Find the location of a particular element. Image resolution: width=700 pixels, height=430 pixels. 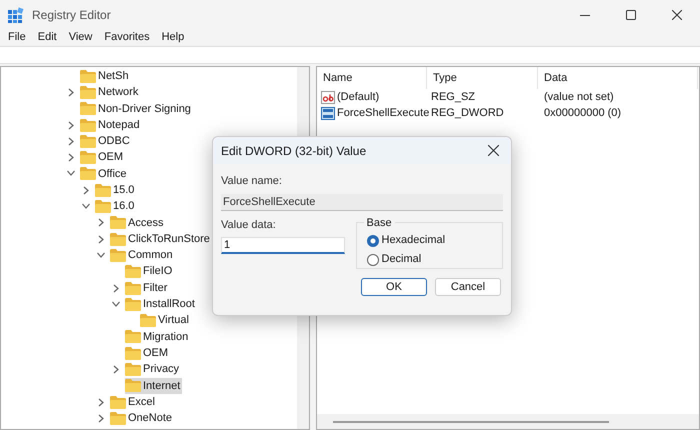

radio-selected is located at coordinates (372, 240).